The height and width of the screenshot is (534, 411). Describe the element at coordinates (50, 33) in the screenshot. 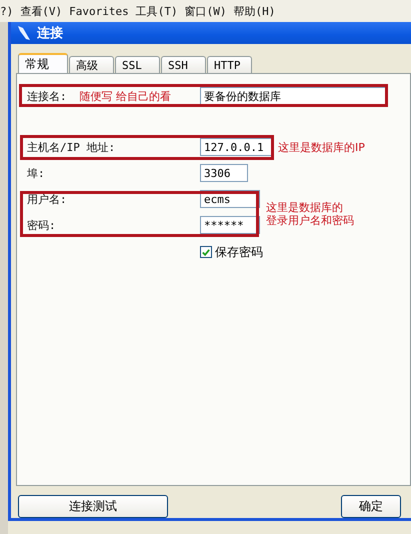

I see `window-title: 连接` at that location.